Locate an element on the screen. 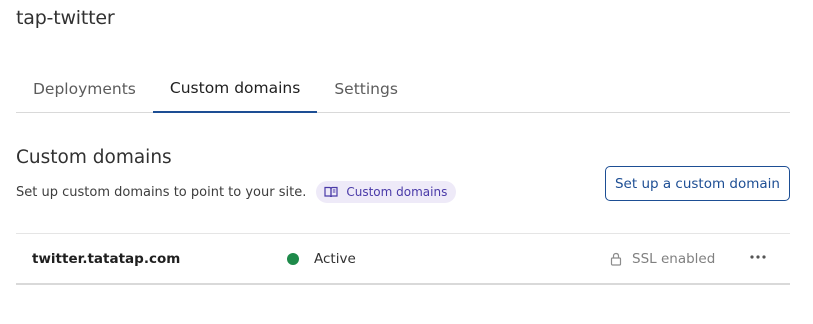 The height and width of the screenshot is (324, 813). tab-deployments: Deployments is located at coordinates (84, 91).